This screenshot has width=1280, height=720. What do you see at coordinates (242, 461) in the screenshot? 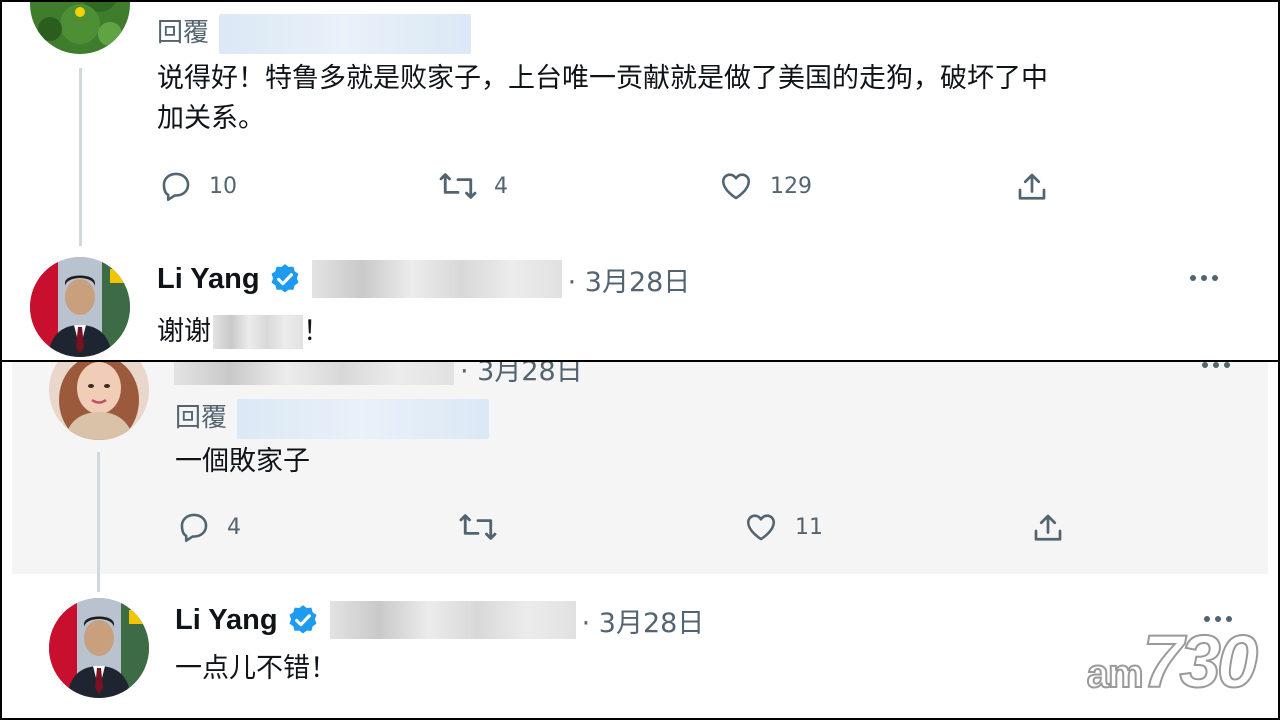
I see `tweet-text: 一個敗家子` at bounding box center [242, 461].